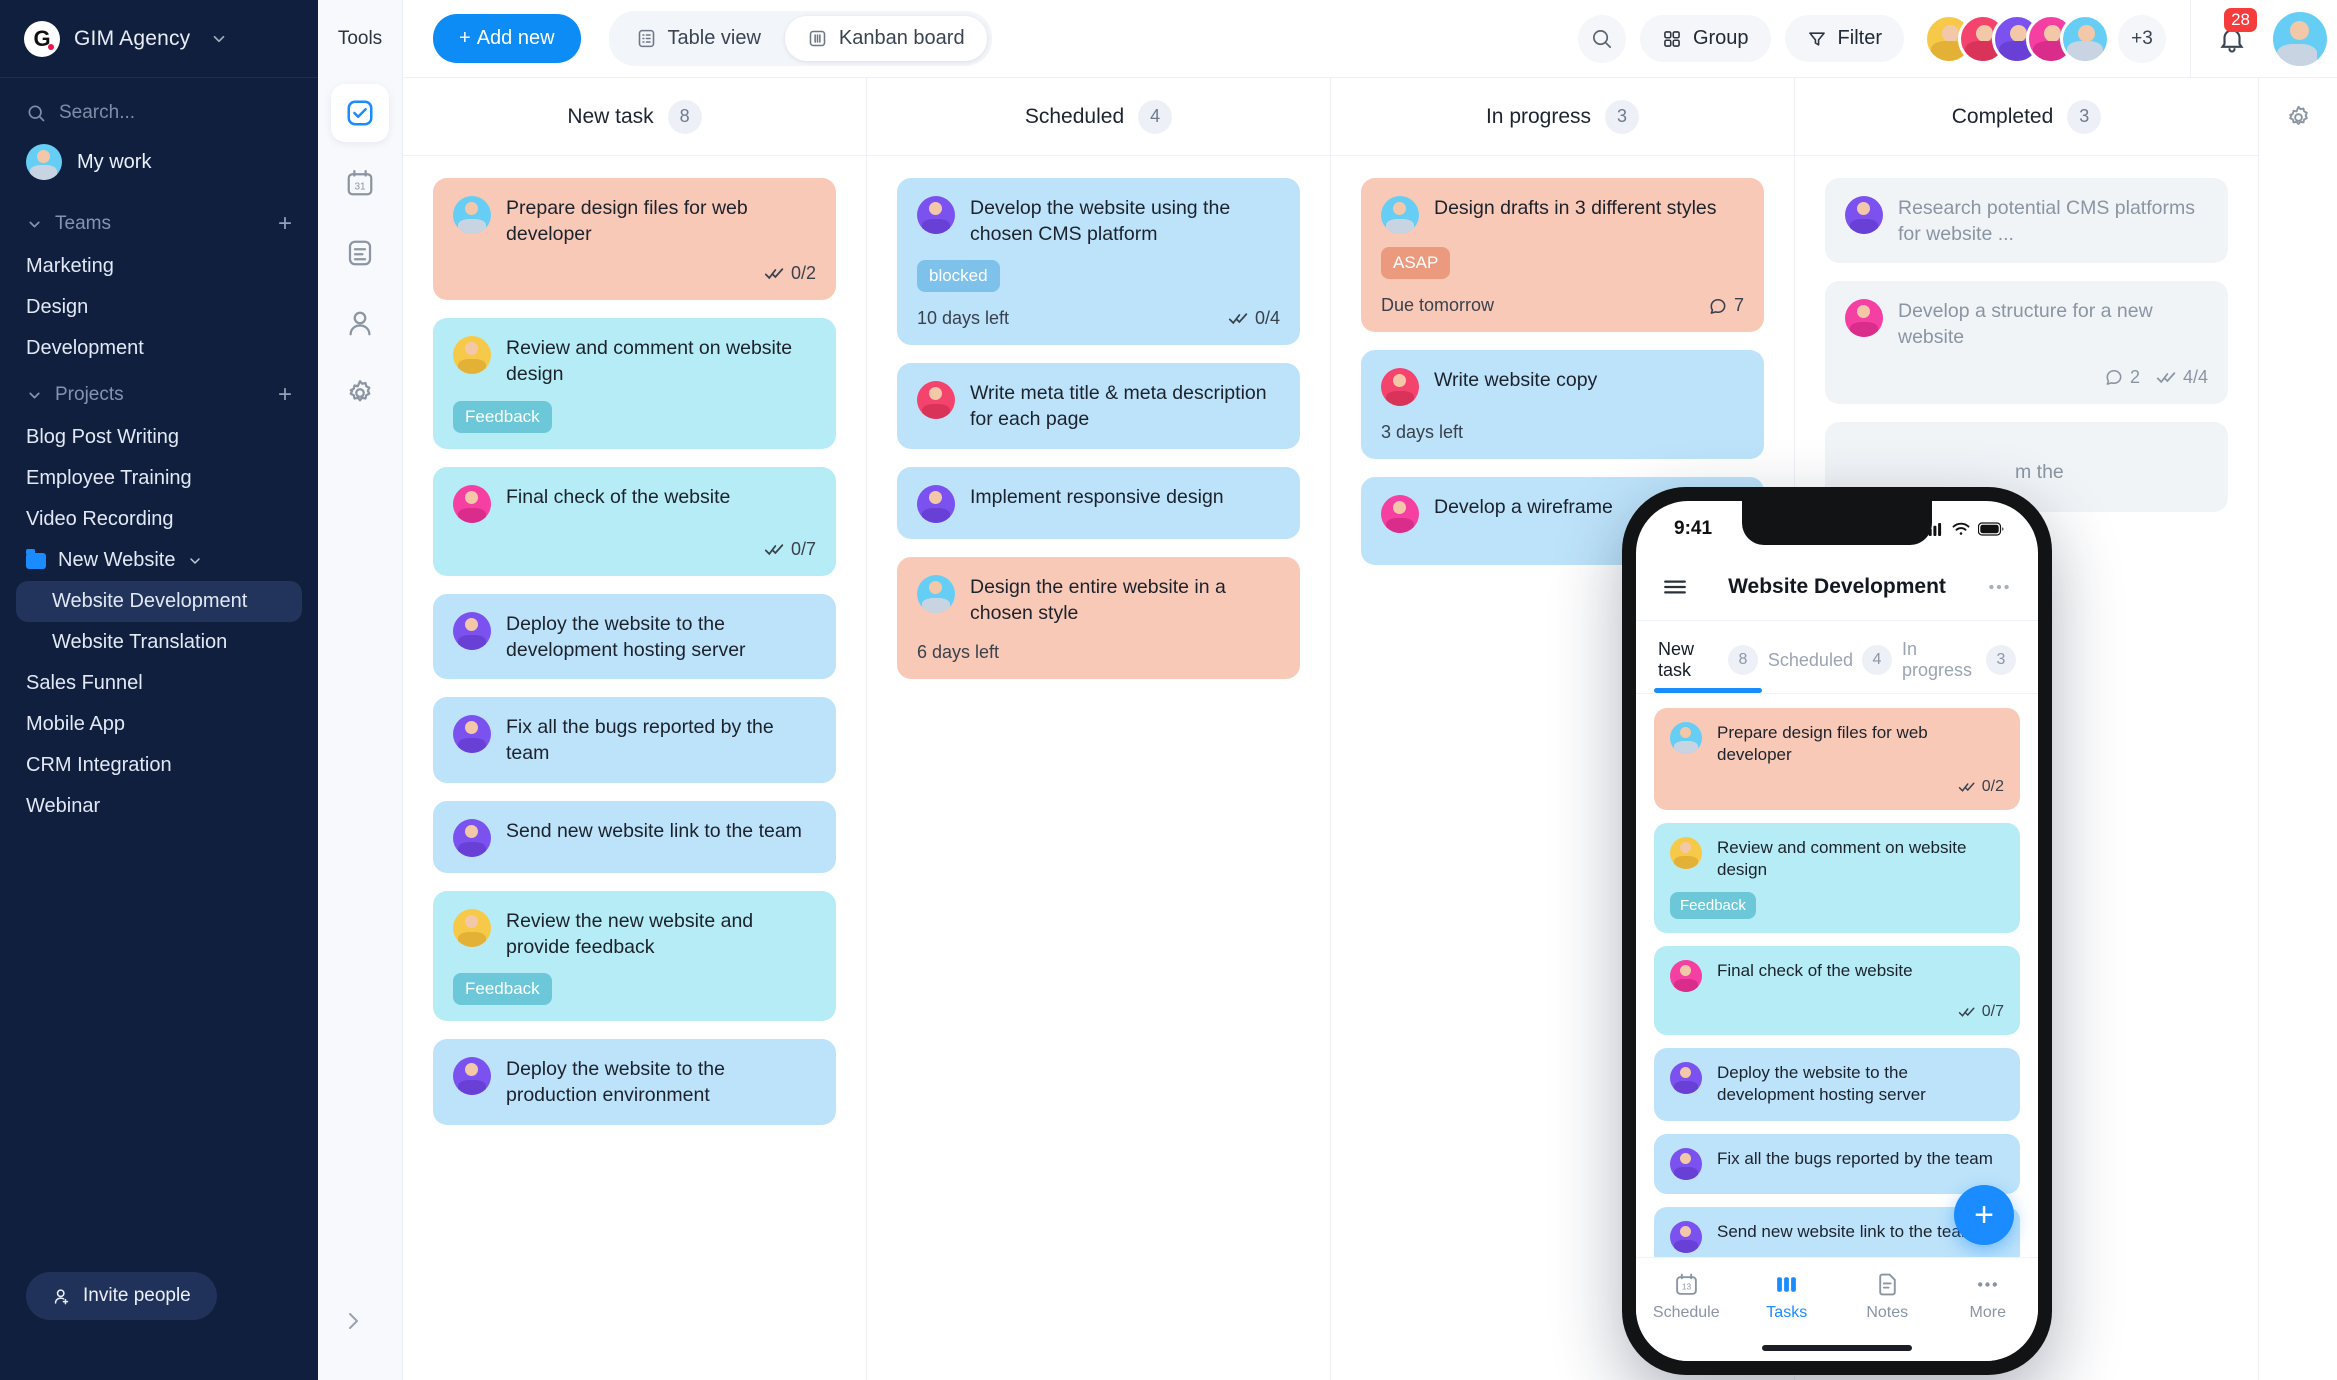 This screenshot has height=1380, width=2337. Describe the element at coordinates (109, 478) in the screenshot. I see `sidebar-item-label: Employee Training` at that location.